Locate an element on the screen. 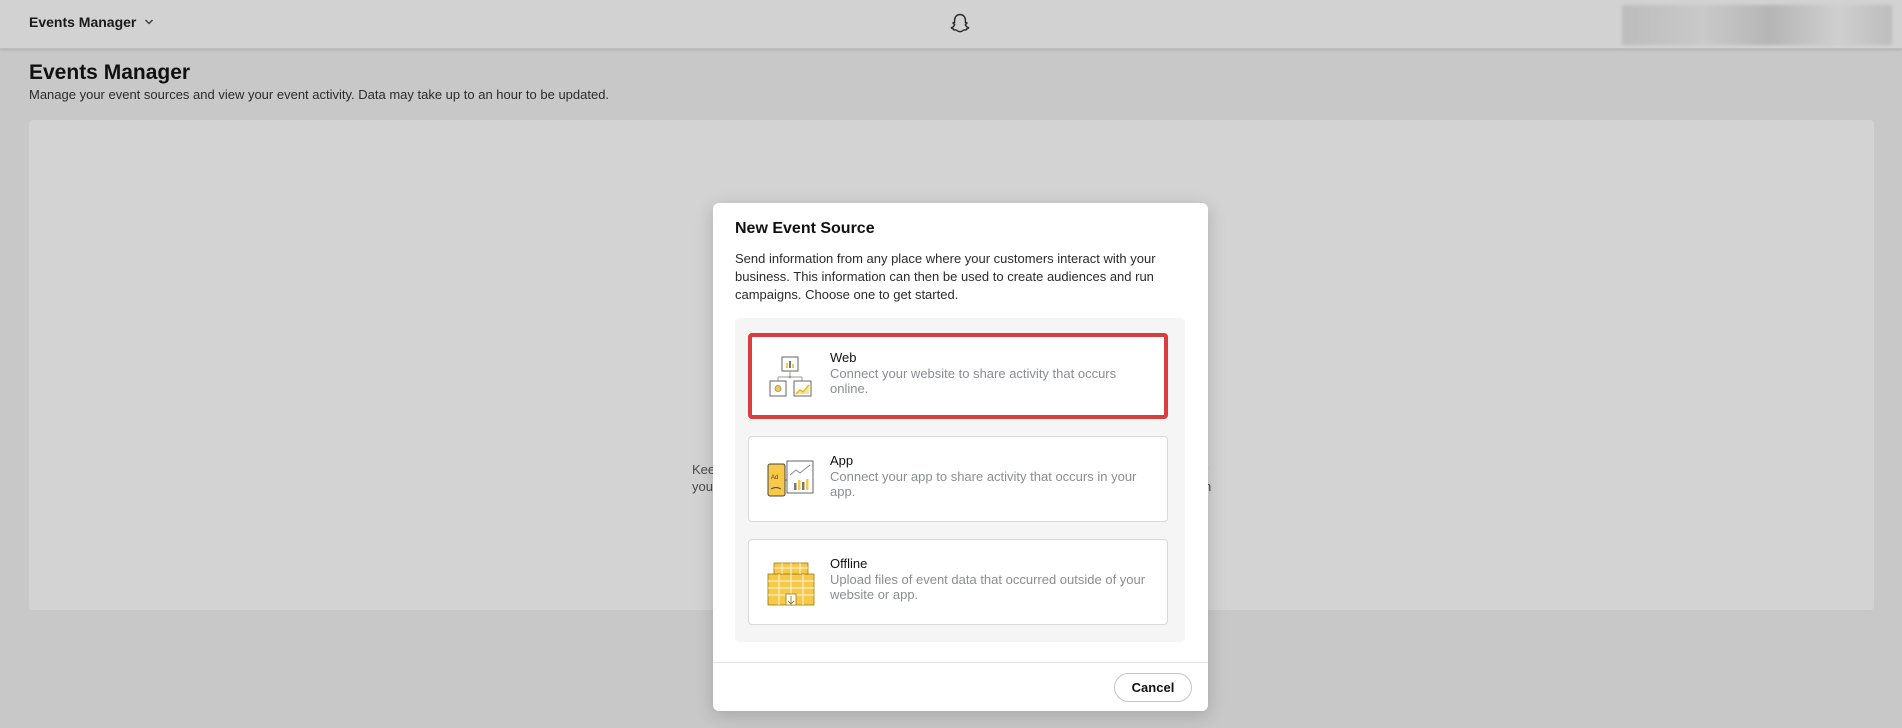  snapchat-ghost-icon is located at coordinates (960, 24).